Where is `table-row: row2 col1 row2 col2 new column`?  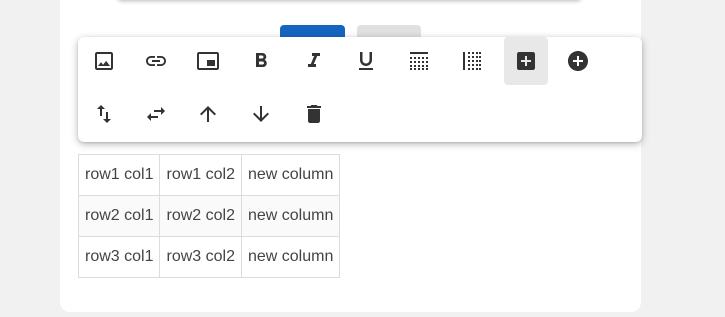 table-row: row2 col1 row2 col2 new column is located at coordinates (209, 216).